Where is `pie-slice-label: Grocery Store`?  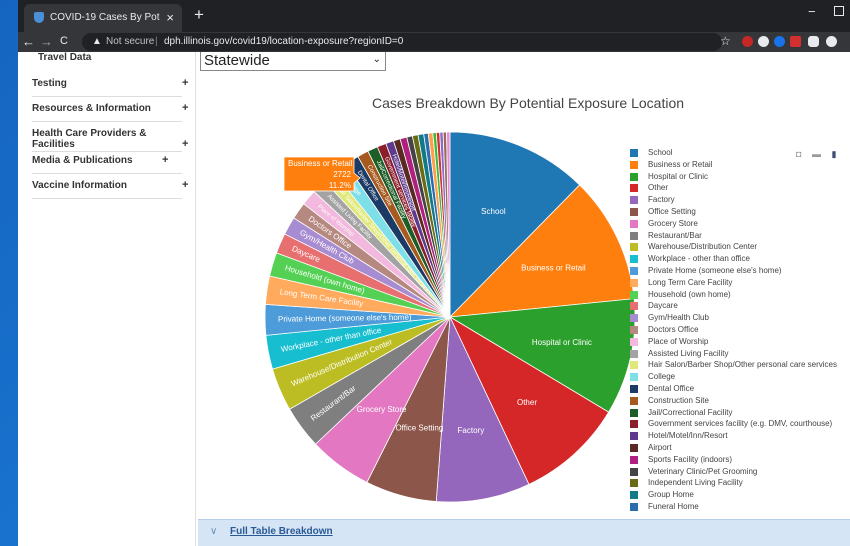 pie-slice-label: Grocery Store is located at coordinates (382, 409).